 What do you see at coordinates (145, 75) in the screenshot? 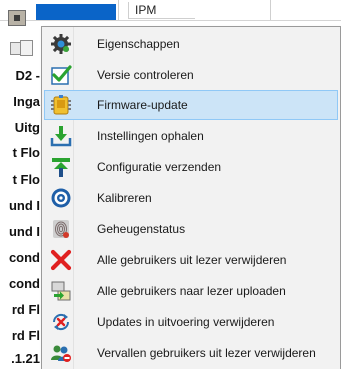
I see `menu-item-label: Versie controleren` at bounding box center [145, 75].